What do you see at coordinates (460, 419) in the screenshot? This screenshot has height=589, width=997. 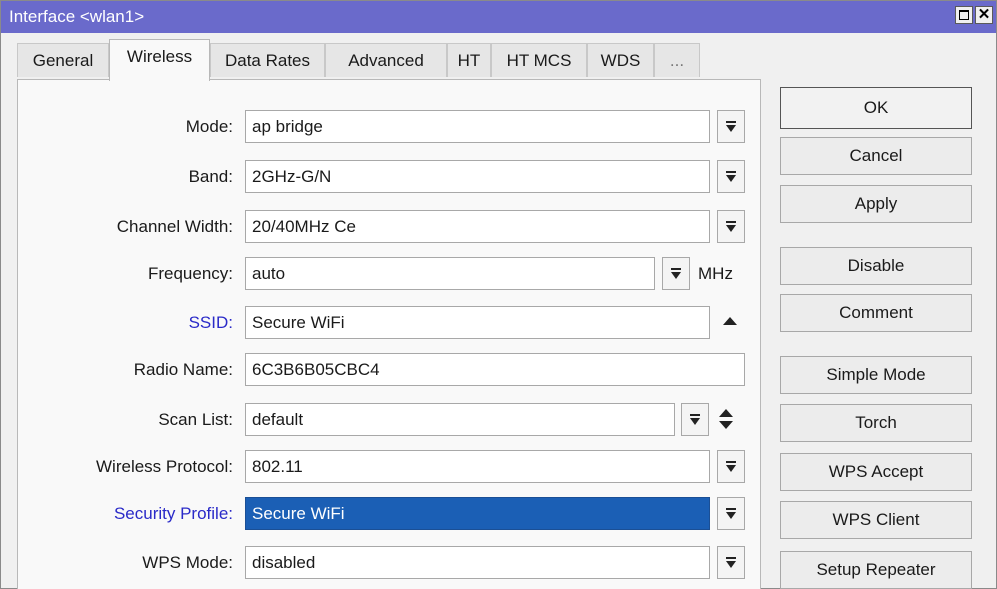 I see `scan-list-input: default` at bounding box center [460, 419].